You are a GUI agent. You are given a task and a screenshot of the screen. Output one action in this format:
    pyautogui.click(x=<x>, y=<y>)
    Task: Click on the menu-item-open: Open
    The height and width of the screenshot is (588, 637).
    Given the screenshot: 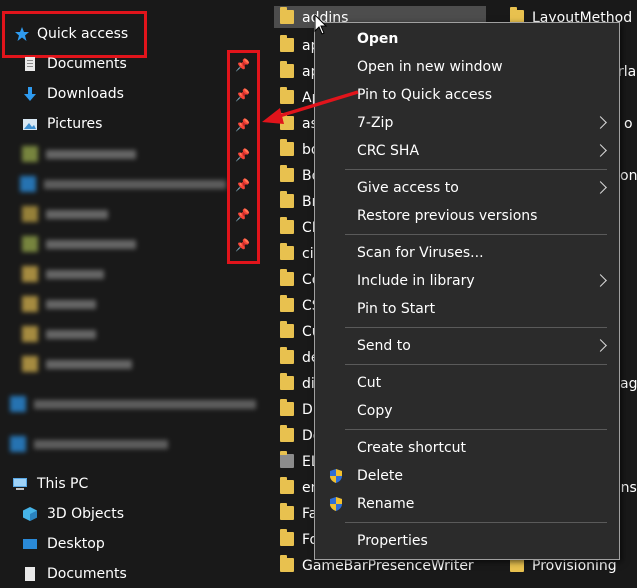 What is the action you would take?
    pyautogui.click(x=467, y=39)
    